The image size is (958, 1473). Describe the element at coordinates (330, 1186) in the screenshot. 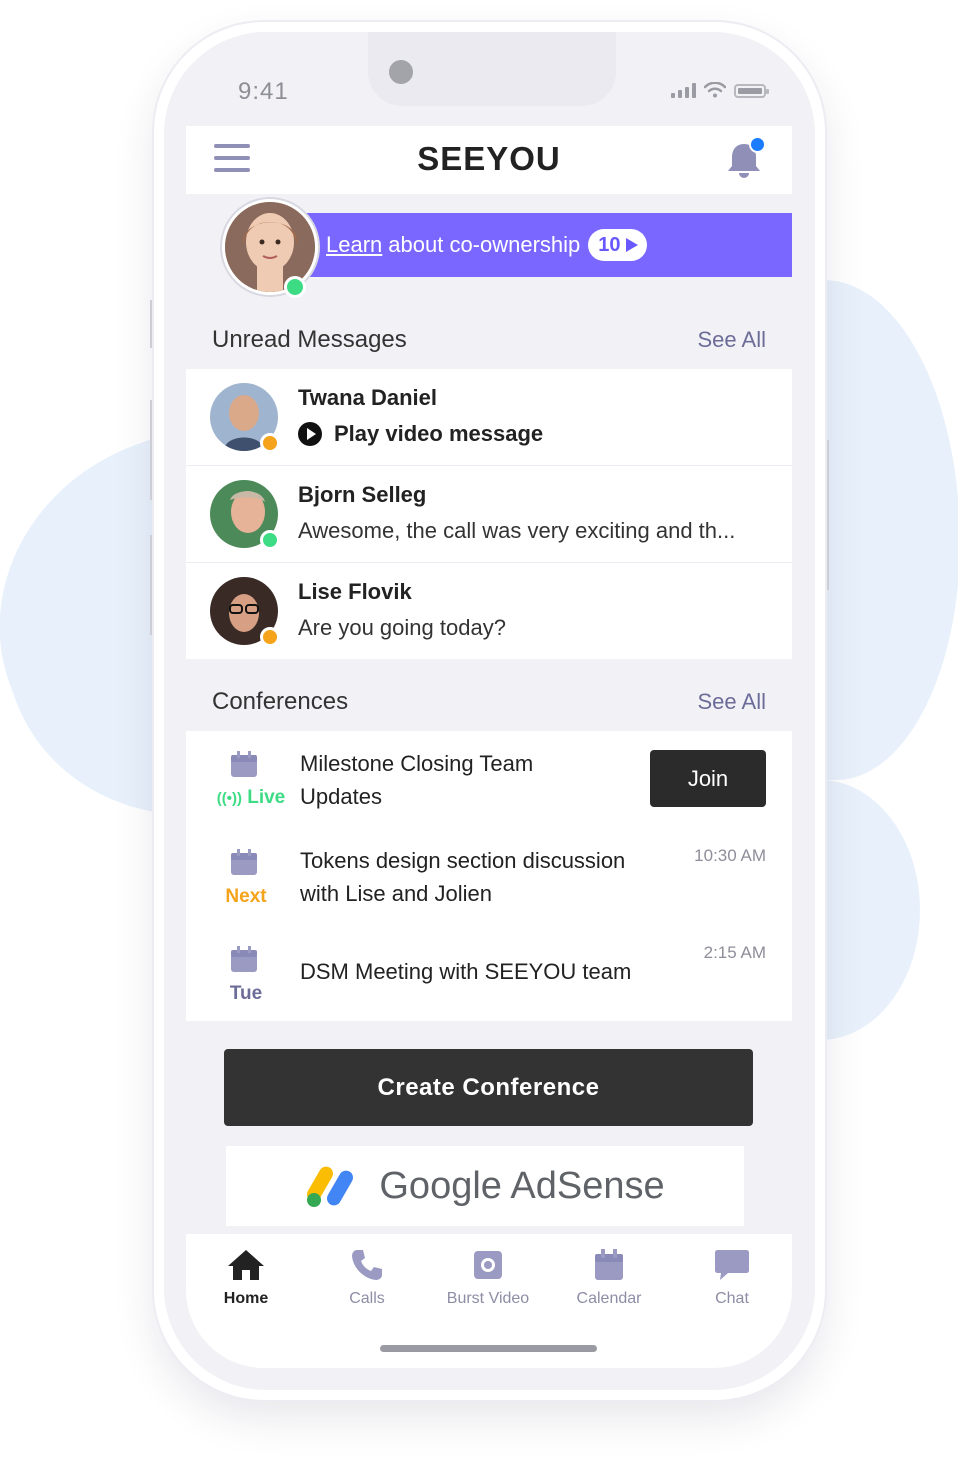

I see `adsense-logo-icon` at that location.